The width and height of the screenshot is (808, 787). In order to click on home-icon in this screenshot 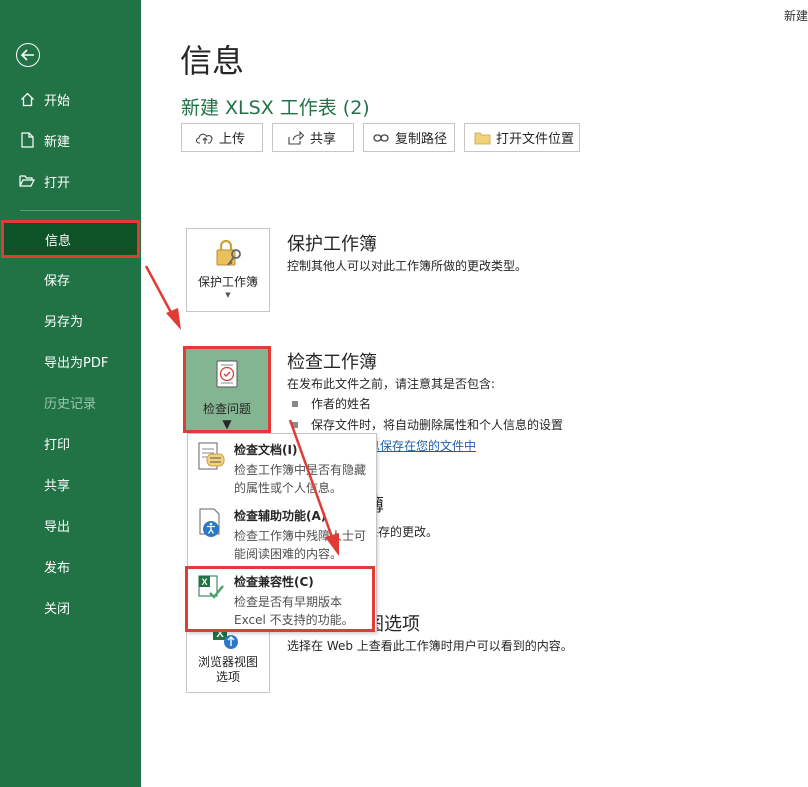, I will do `click(27, 99)`.